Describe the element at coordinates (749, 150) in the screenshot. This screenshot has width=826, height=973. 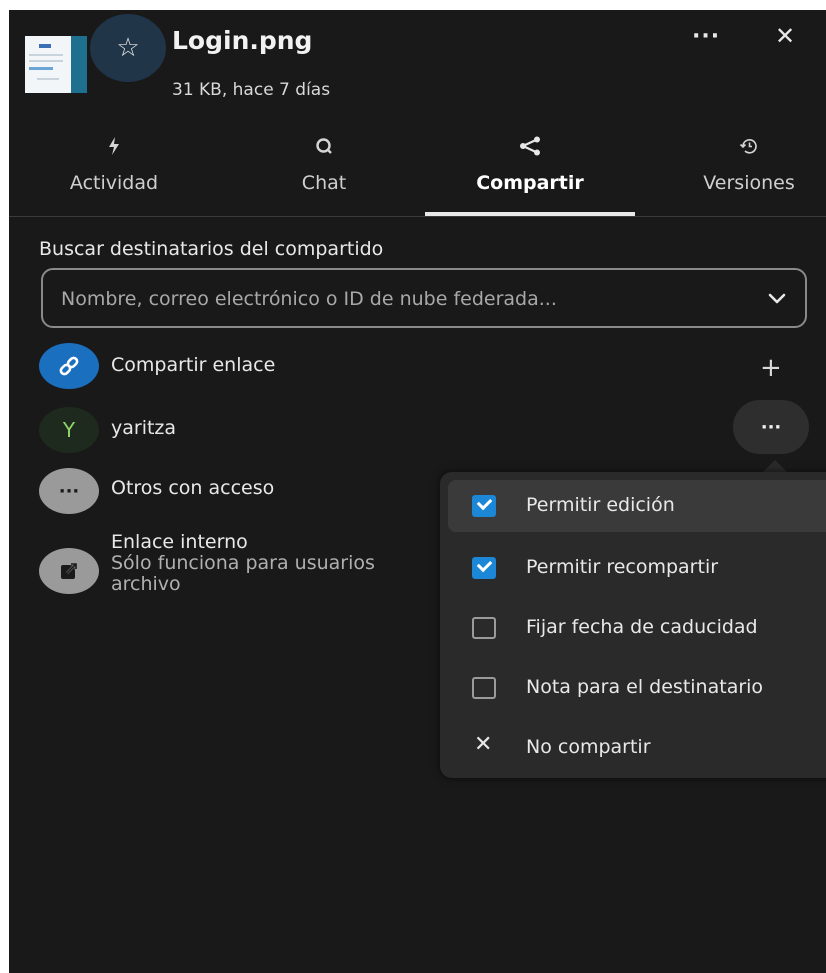
I see `history-icon` at that location.